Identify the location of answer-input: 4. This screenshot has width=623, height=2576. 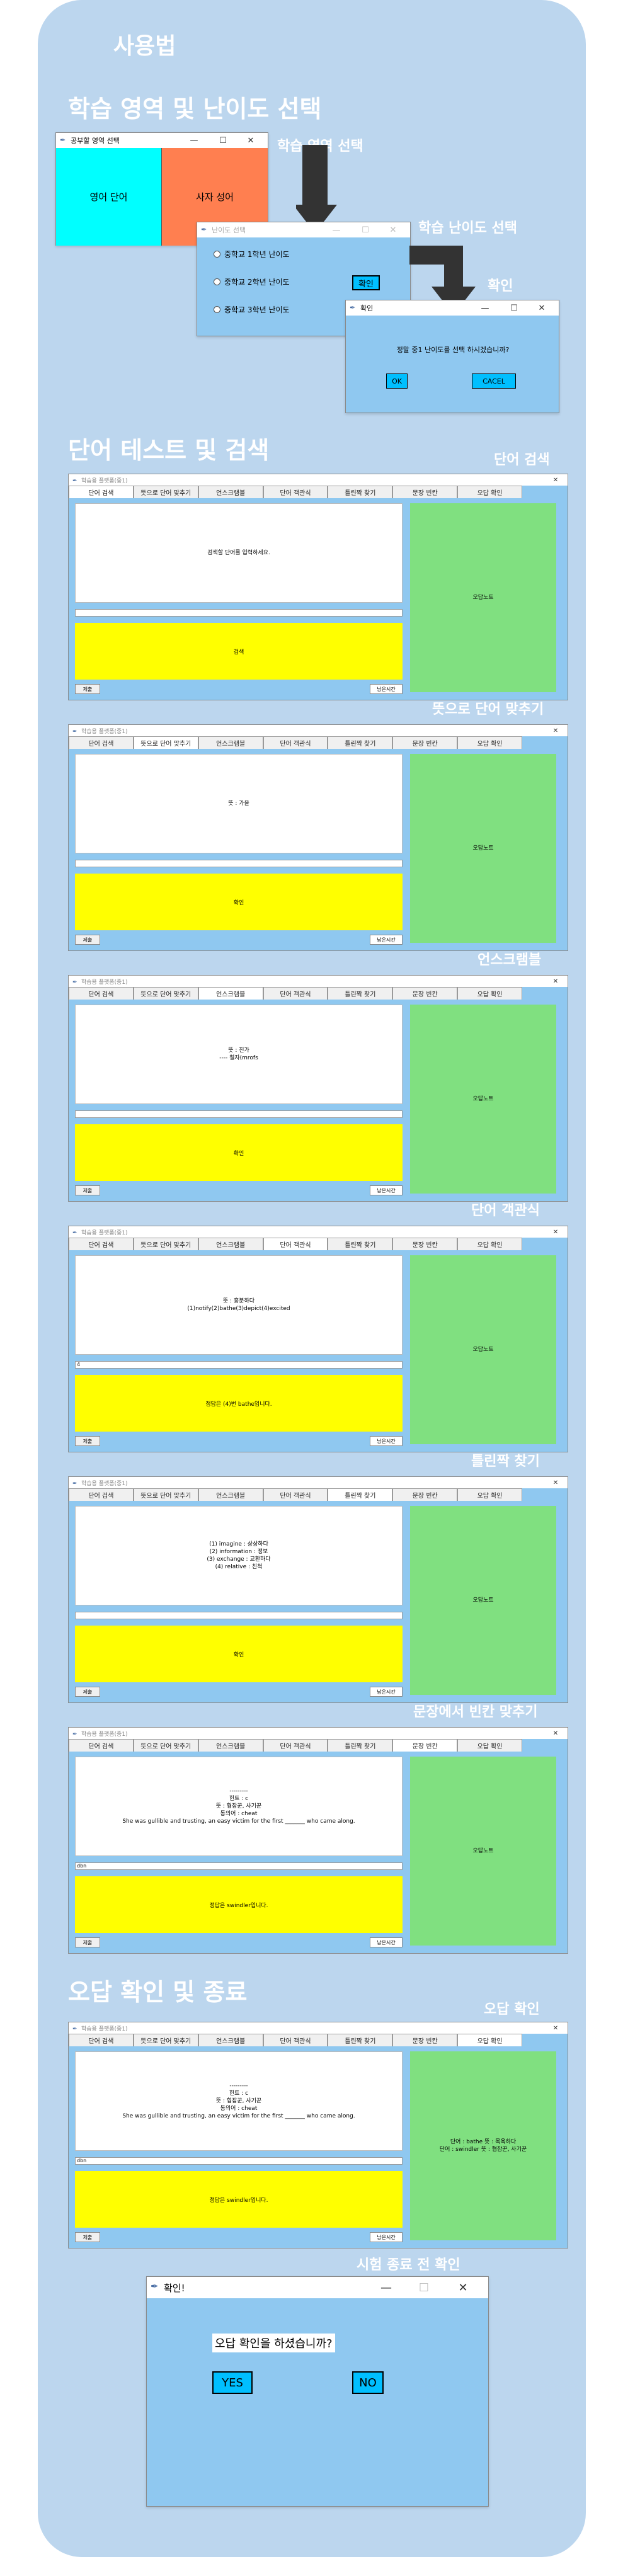
(239, 1365).